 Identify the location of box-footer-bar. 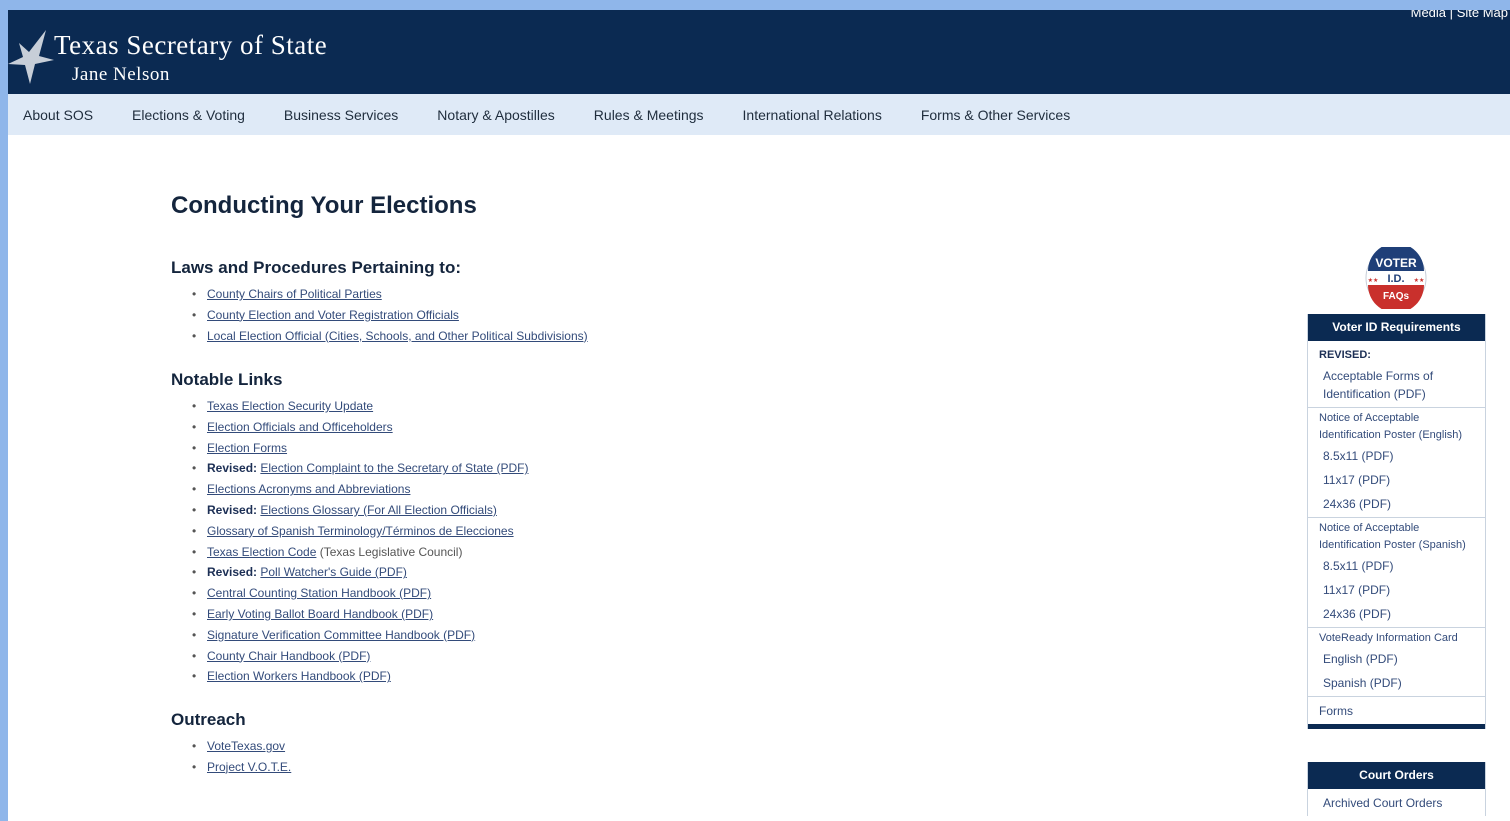
(1396, 726).